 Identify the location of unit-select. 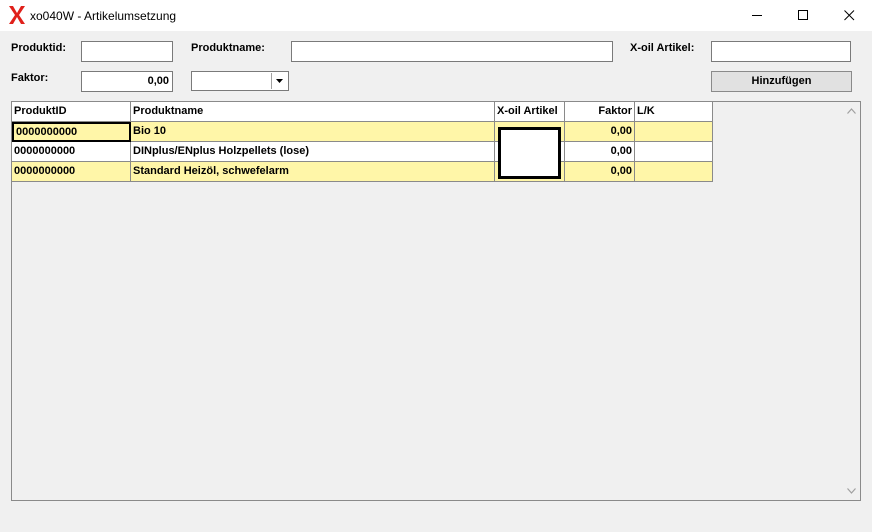
(240, 81).